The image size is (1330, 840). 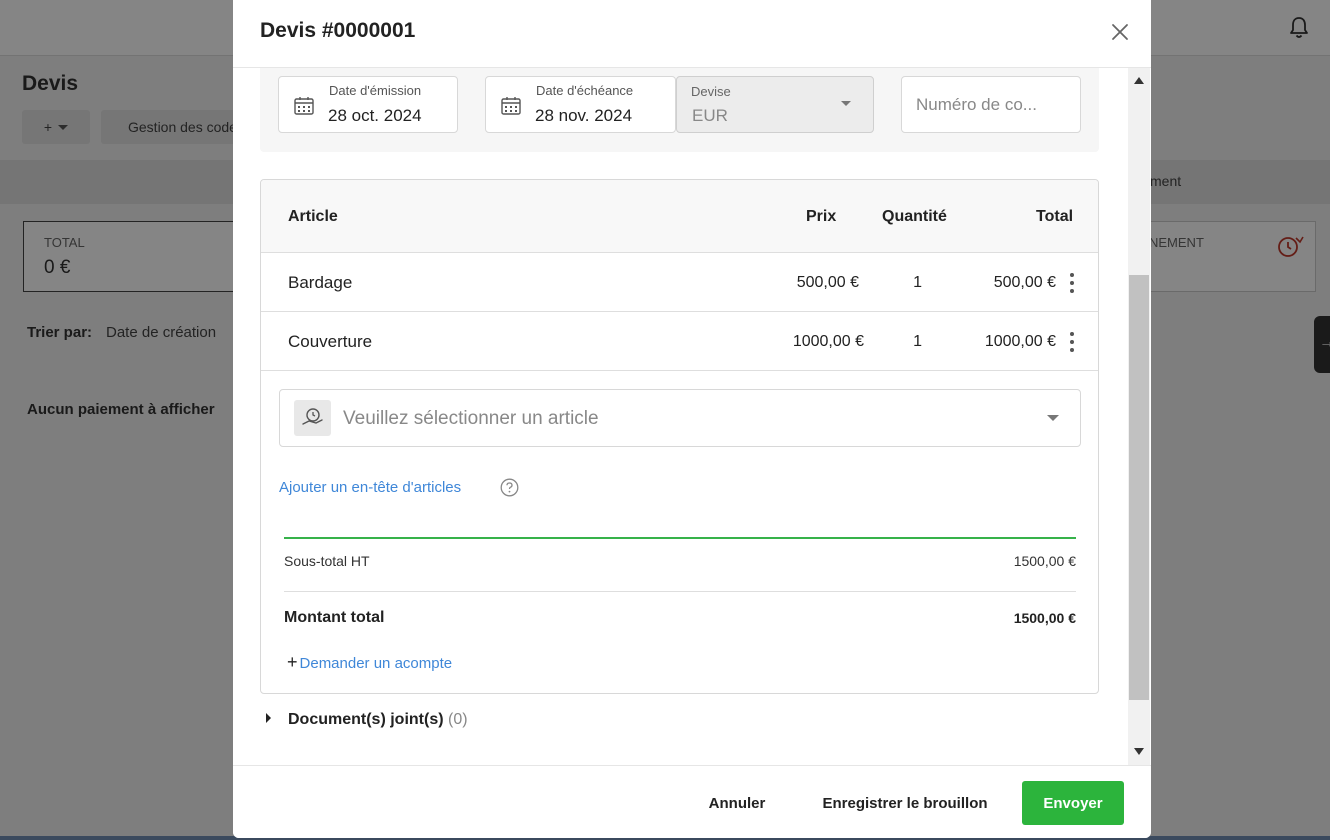 I want to click on row-total: 500,00 €, so click(x=1024, y=282).